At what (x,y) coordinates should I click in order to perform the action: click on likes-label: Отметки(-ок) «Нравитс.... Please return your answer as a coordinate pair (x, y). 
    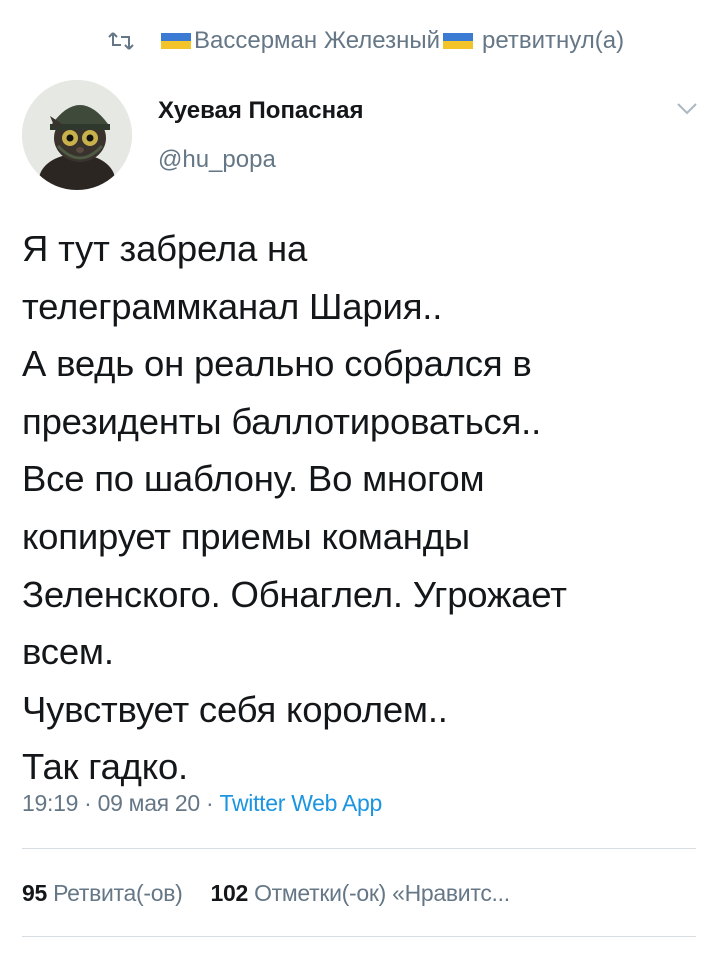
    Looking at the image, I should click on (382, 893).